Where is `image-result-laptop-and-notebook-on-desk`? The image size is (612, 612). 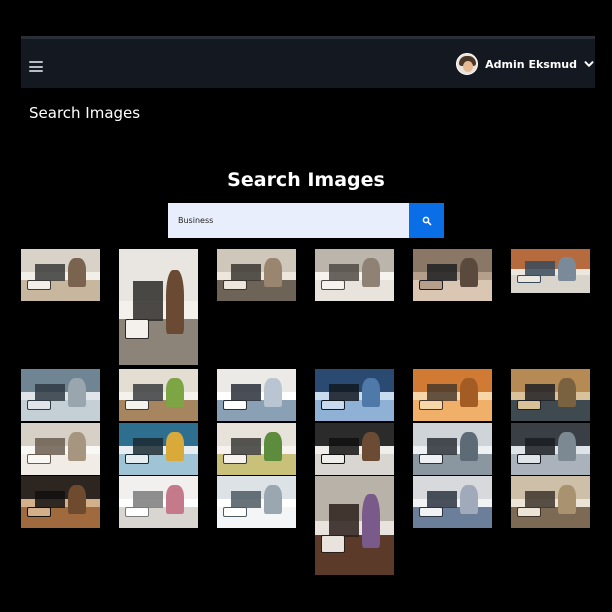
image-result-laptop-and-notebook-on-desk is located at coordinates (60, 275).